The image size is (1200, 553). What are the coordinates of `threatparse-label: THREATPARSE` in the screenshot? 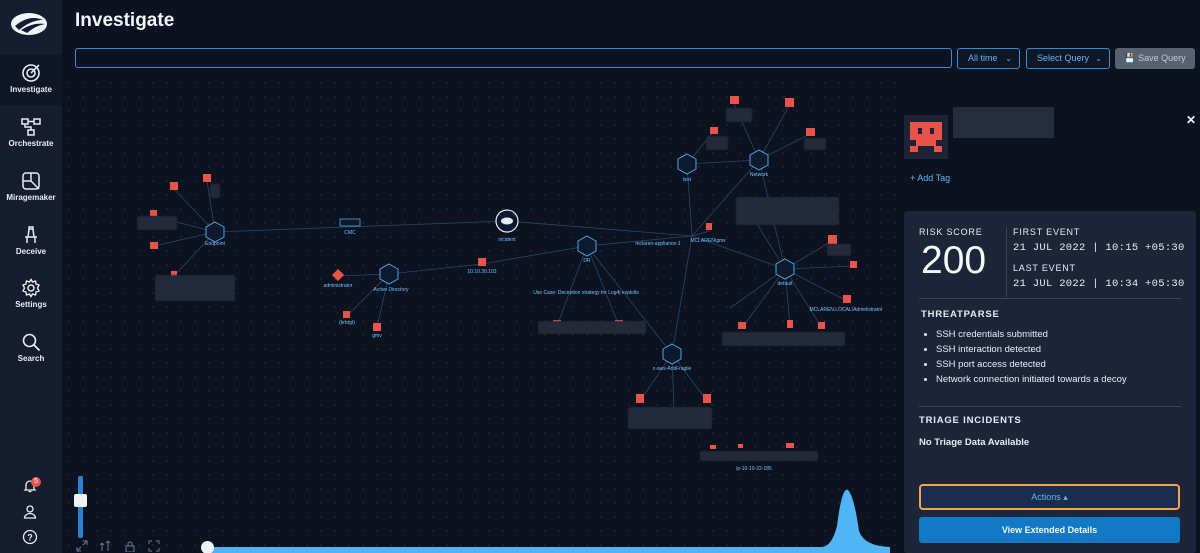 It's located at (960, 314).